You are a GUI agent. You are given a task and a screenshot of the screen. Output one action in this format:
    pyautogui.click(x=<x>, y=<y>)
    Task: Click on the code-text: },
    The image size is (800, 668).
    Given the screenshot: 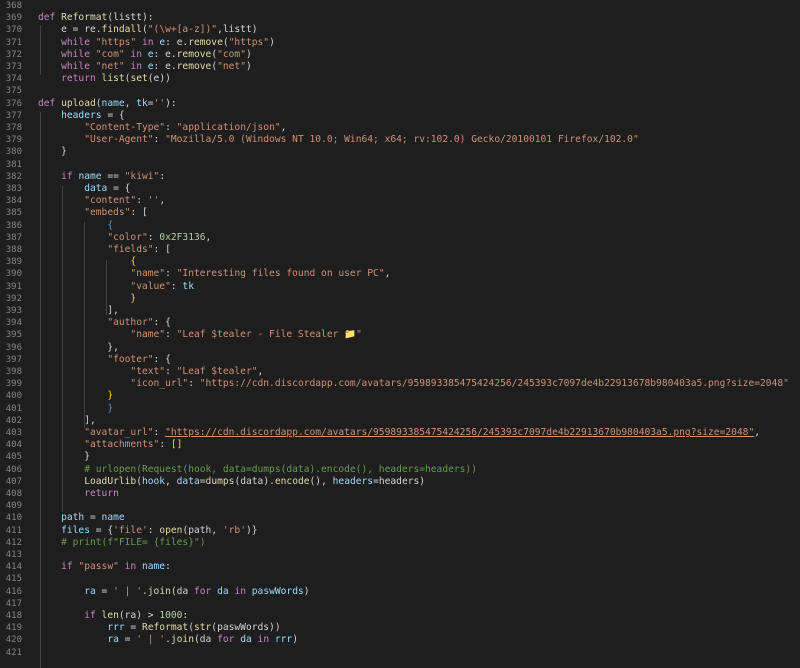 What is the action you would take?
    pyautogui.click(x=78, y=348)
    